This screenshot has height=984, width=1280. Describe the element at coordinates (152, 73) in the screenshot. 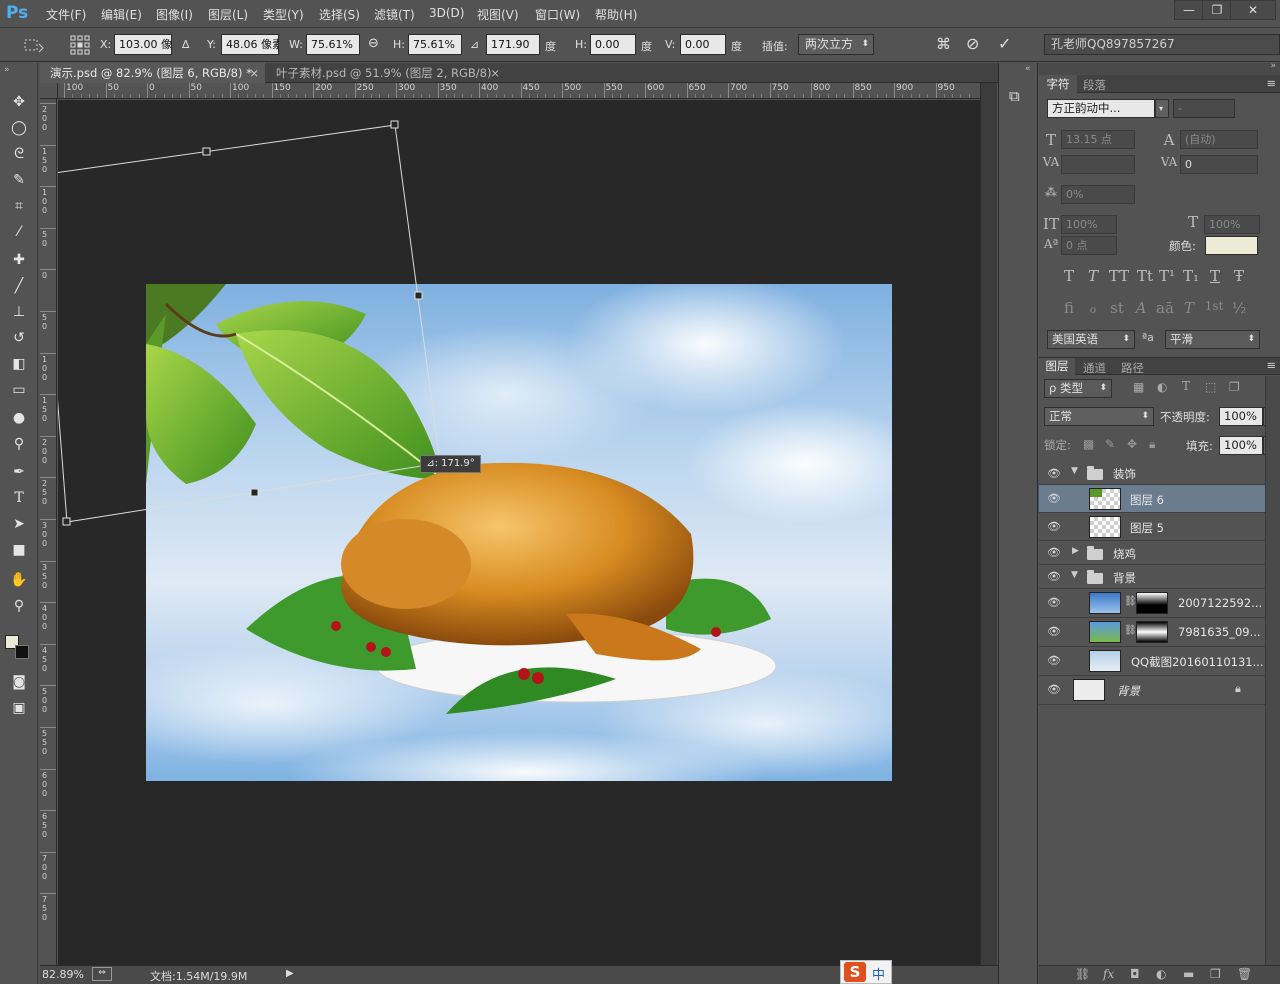

I see `tab-demo-psd: 演示.psd @ 82.9% (图层 6, RGB/8) * ×` at that location.